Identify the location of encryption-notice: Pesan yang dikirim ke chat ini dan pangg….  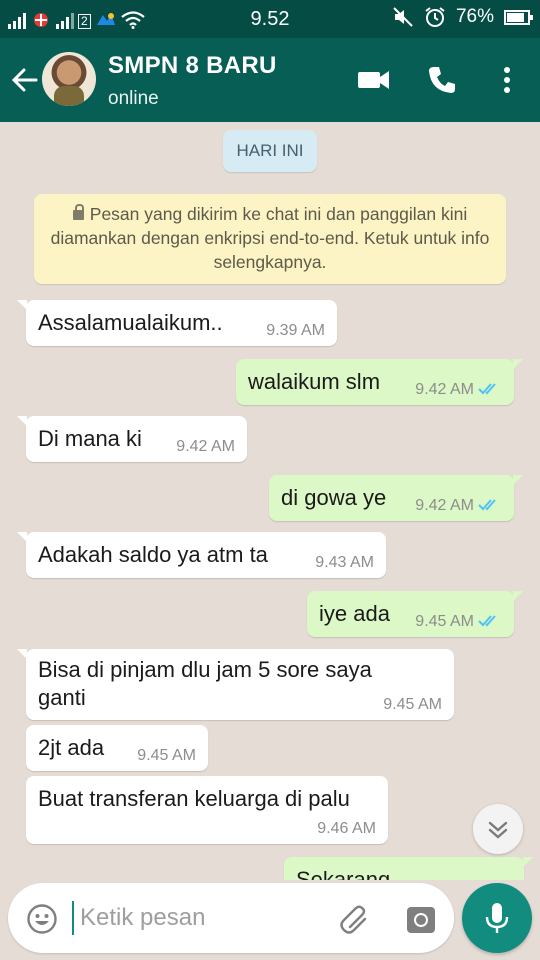
(270, 239).